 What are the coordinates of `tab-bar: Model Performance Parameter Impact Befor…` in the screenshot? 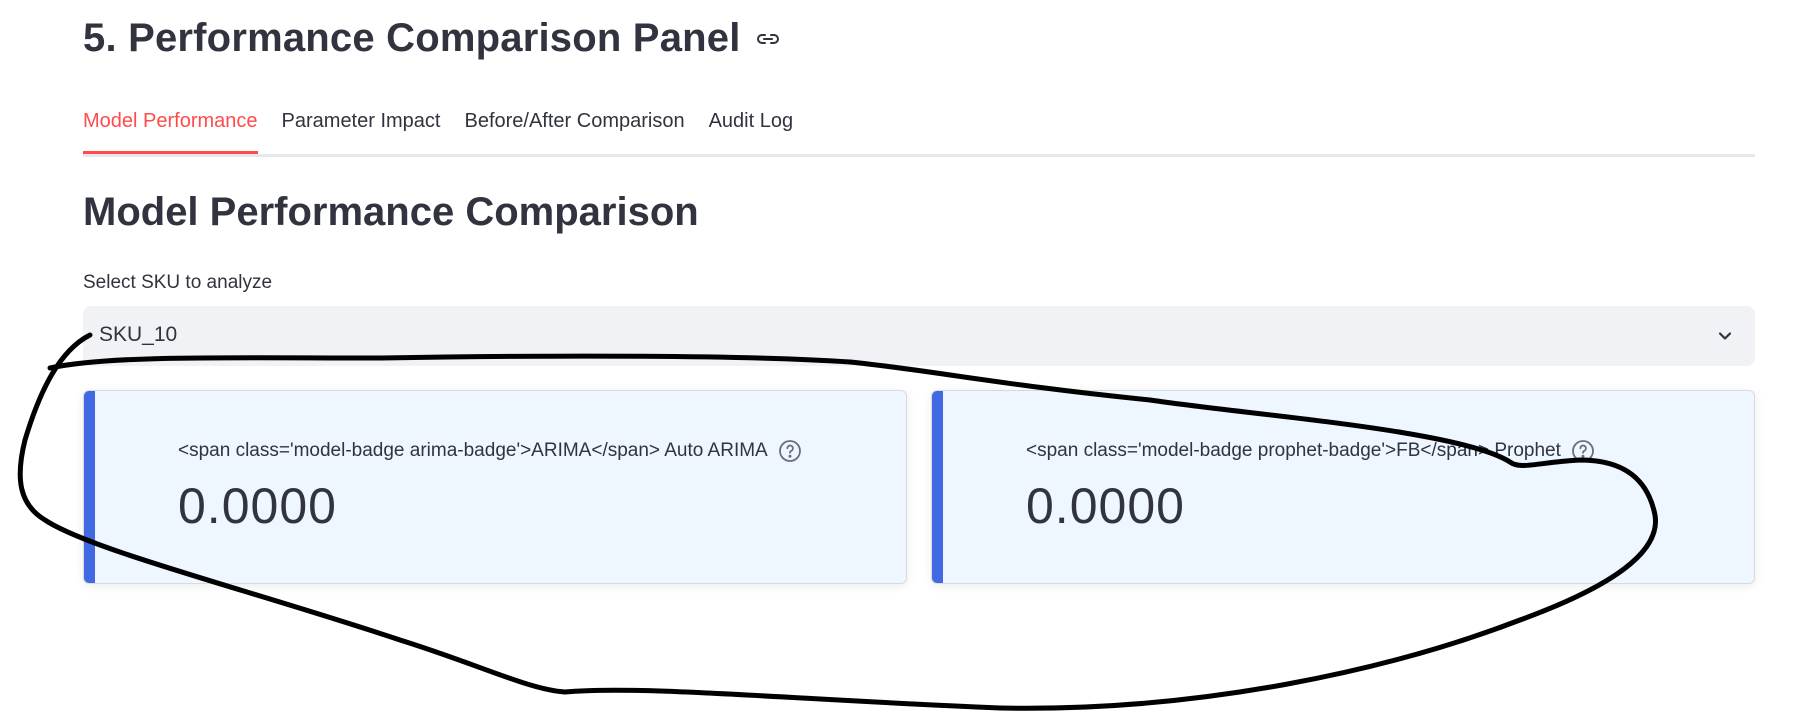 It's located at (919, 130).